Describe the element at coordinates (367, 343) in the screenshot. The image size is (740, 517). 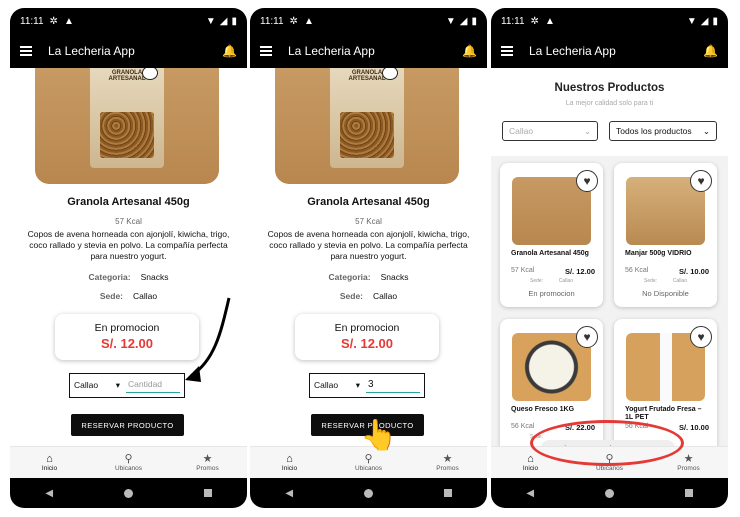
I see `promo-price: S/. 12.00` at that location.